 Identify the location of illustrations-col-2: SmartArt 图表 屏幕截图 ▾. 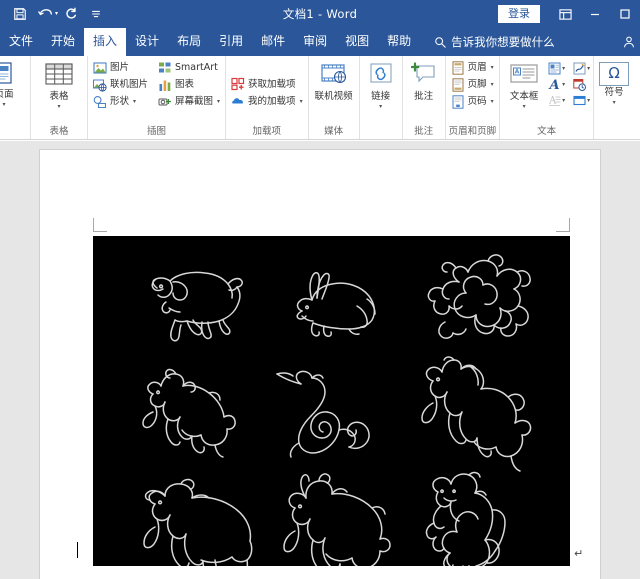
(189, 85).